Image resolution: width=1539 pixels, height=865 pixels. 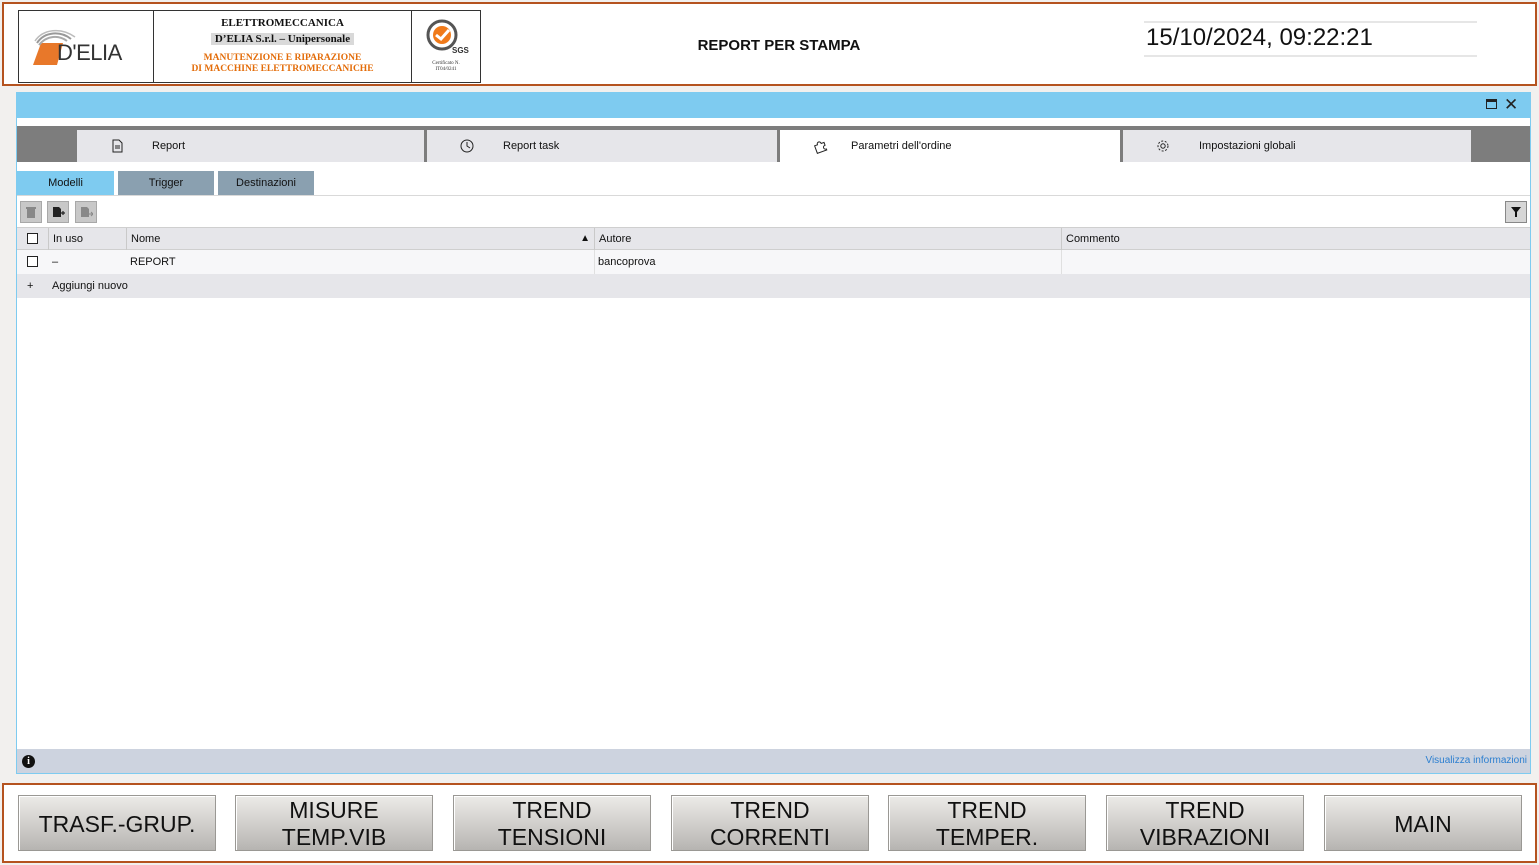 I want to click on sgs-badge-icon: SGS, so click(x=448, y=37).